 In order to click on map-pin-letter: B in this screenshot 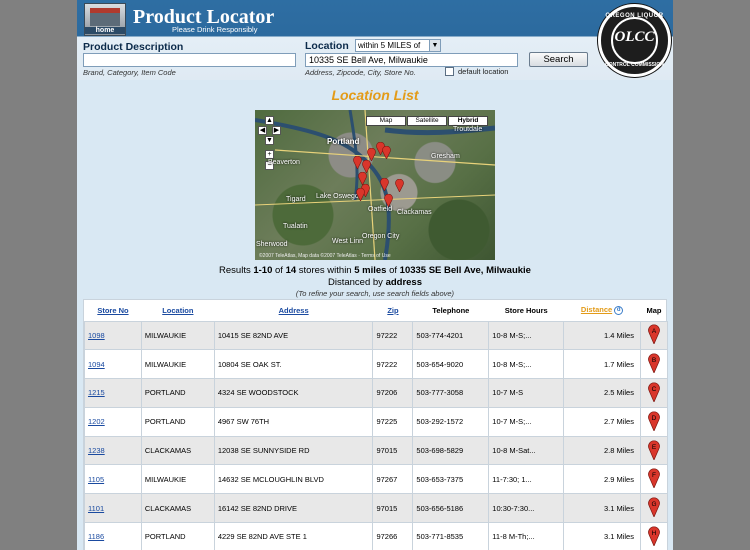, I will do `click(654, 360)`.